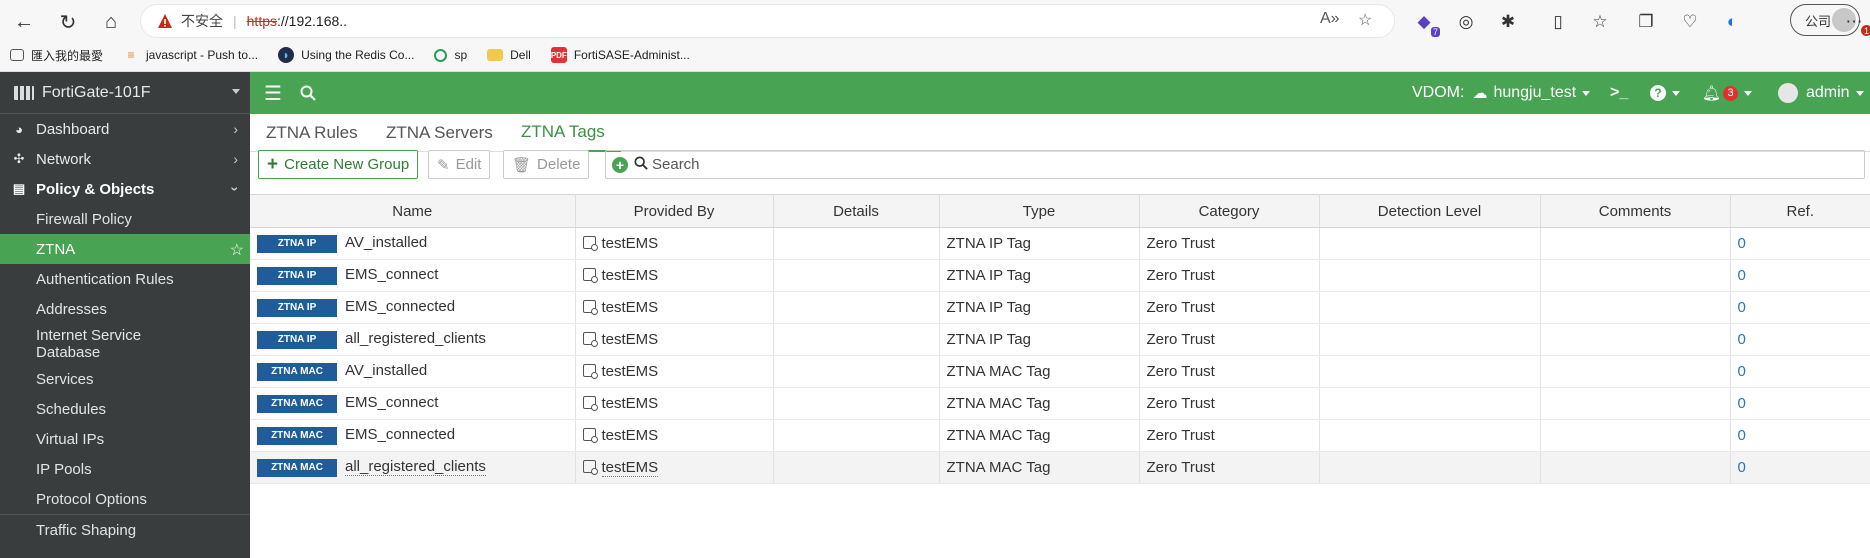  Describe the element at coordinates (125, 499) in the screenshot. I see `sidebar-subitem-protocol-options: Protocol Options` at that location.